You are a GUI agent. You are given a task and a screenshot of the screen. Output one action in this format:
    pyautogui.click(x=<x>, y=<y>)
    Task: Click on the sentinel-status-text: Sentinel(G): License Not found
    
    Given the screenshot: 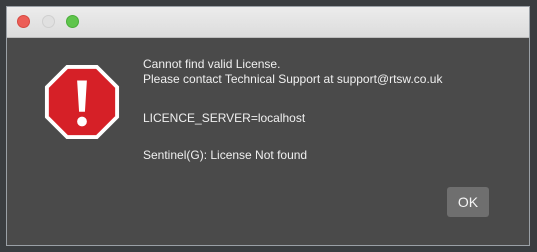 What is the action you would take?
    pyautogui.click(x=225, y=155)
    